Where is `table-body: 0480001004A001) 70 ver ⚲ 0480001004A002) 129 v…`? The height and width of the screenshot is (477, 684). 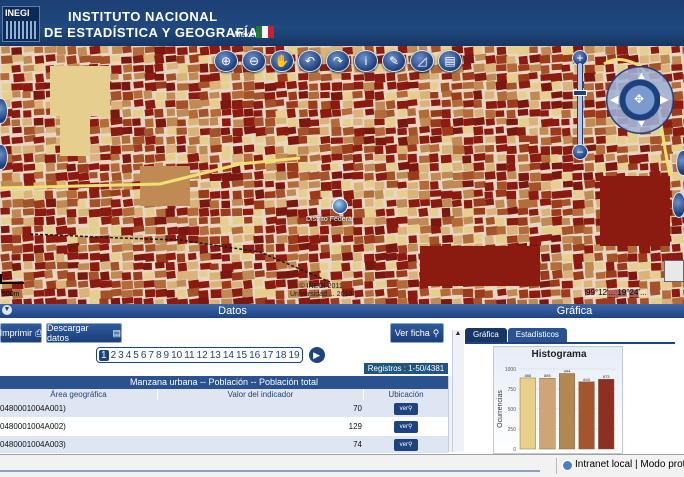 table-body: 0480001004A001) 70 ver ⚲ 0480001004A002) 129 v… is located at coordinates (224, 427).